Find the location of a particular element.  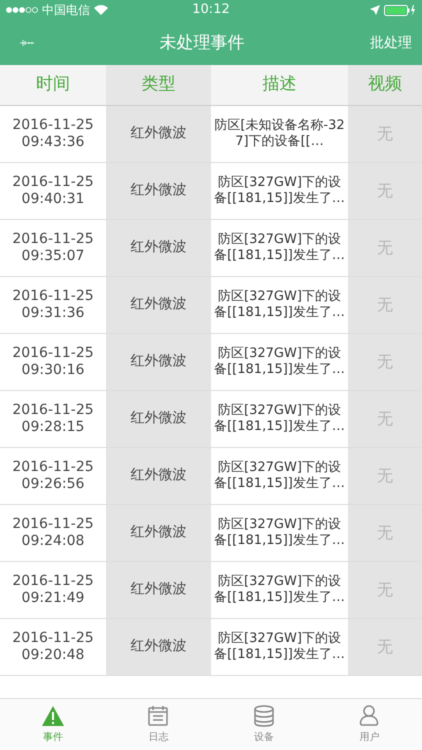

carrier-name: 中国电信 is located at coordinates (66, 10).